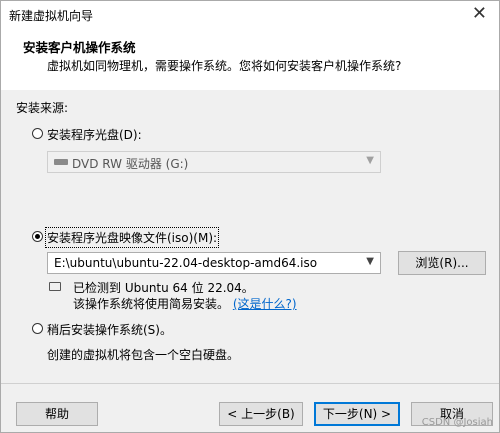  What do you see at coordinates (151, 304) in the screenshot?
I see `easy-install-label: 该操作系统将使用简易安装。` at bounding box center [151, 304].